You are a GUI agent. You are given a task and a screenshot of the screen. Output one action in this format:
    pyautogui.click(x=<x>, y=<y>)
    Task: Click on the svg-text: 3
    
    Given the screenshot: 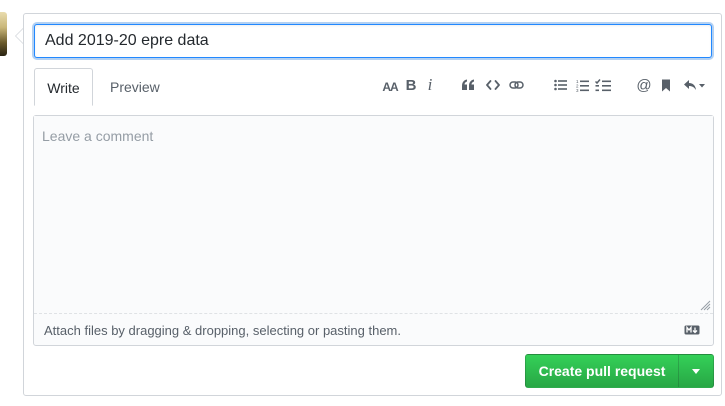 What is the action you would take?
    pyautogui.click(x=577, y=90)
    